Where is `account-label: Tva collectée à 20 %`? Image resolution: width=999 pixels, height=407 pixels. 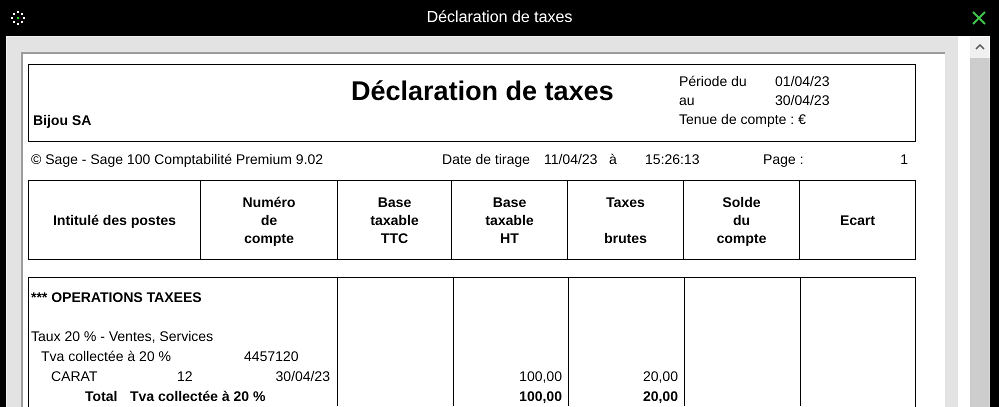 account-label: Tva collectée à 20 % is located at coordinates (106, 356).